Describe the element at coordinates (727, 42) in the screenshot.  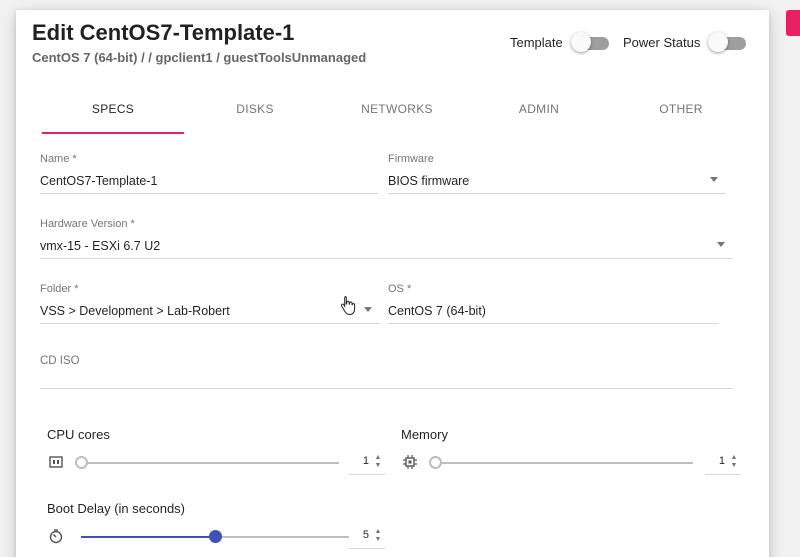
I see `power-status-toggle` at that location.